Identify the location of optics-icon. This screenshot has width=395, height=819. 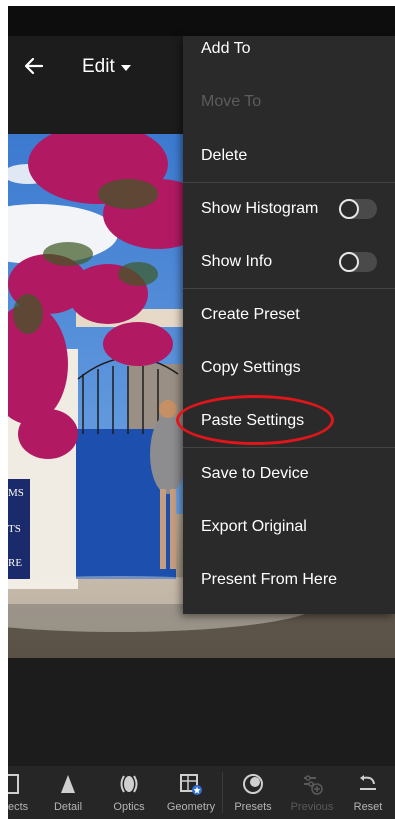
(129, 784).